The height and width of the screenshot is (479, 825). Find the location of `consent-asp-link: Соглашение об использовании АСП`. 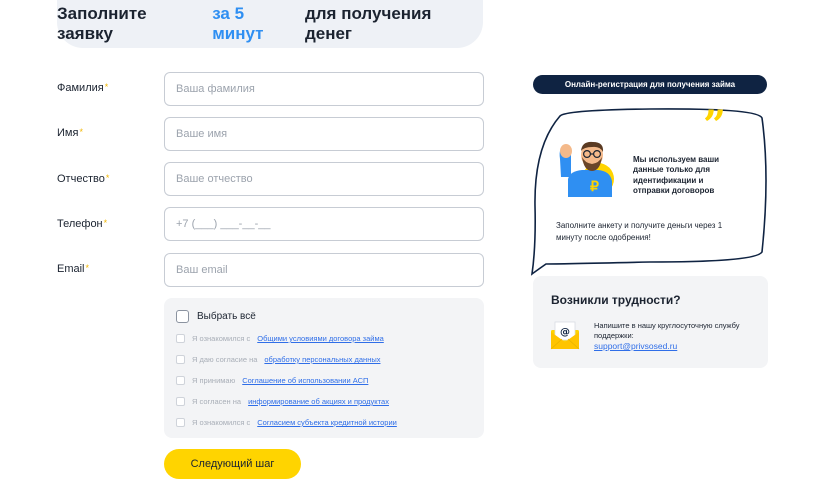

consent-asp-link: Соглашение об использовании АСП is located at coordinates (305, 380).